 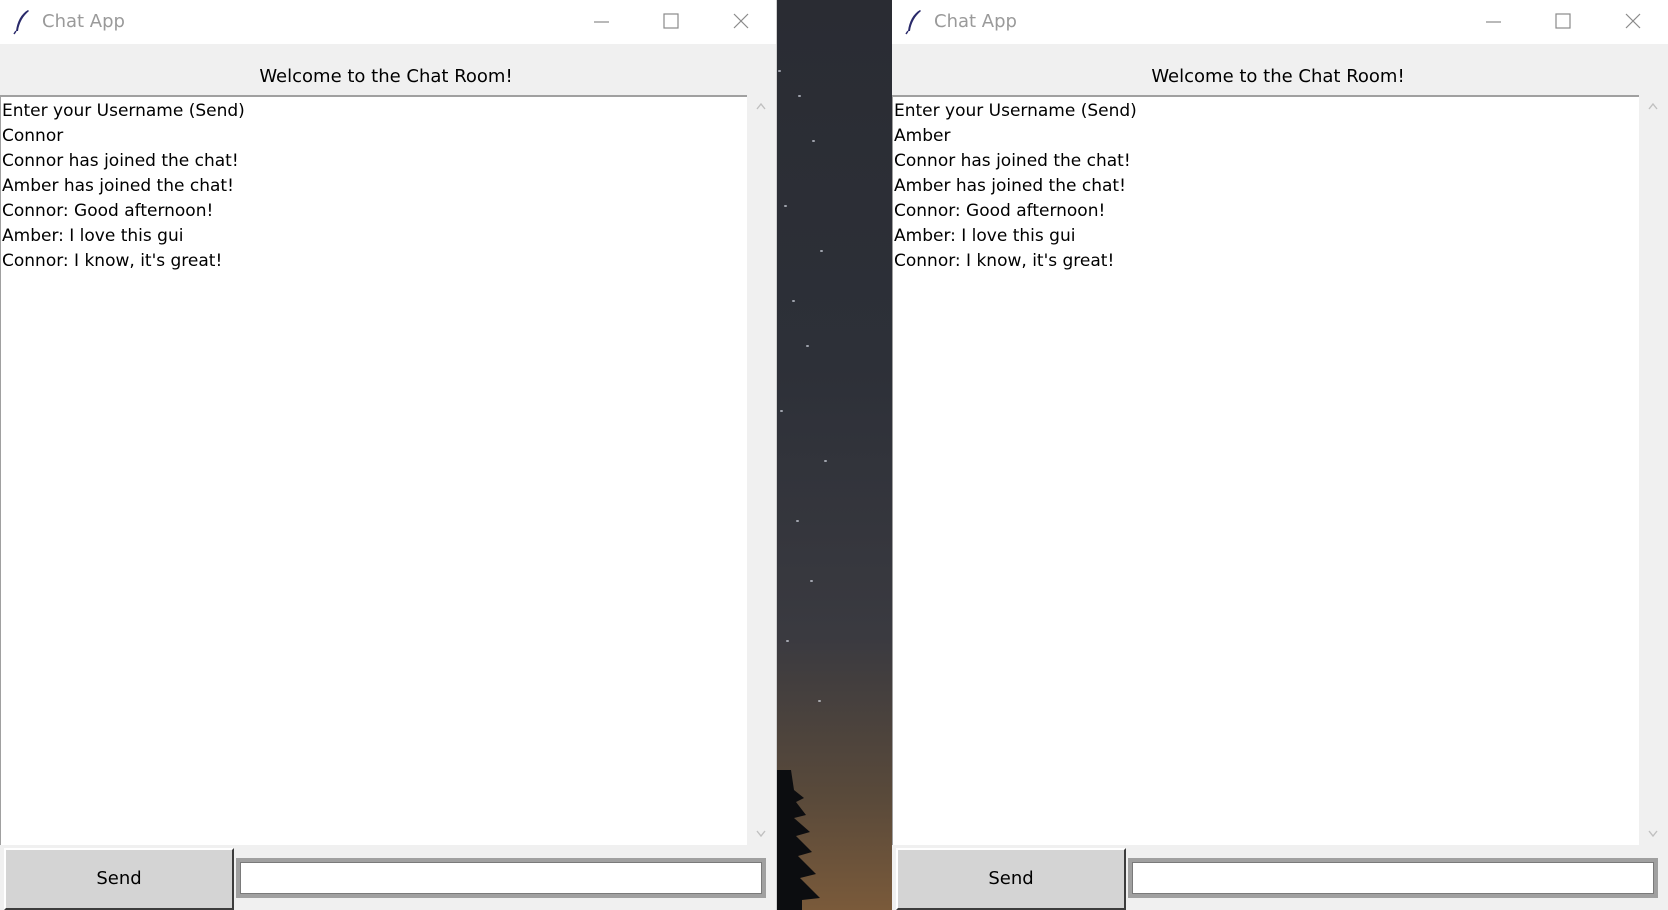 I want to click on tree-silhouette, so click(x=798, y=840).